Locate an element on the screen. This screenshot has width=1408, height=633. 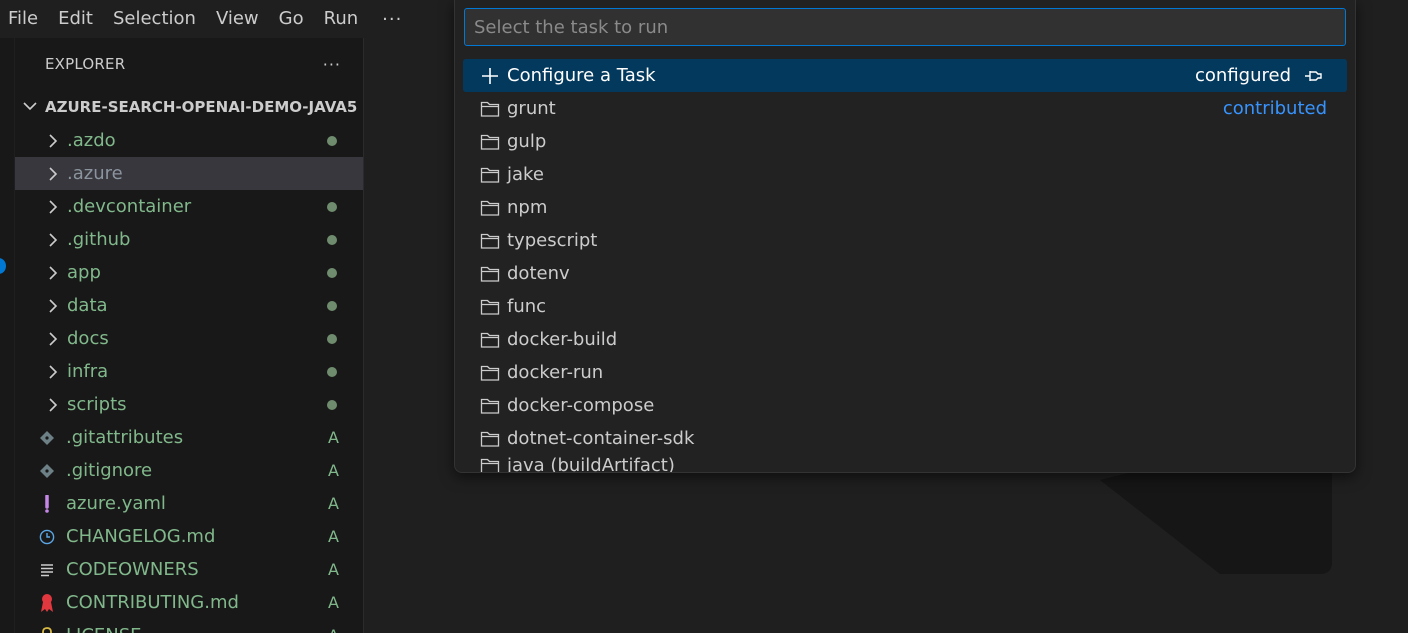
folder-label: infra is located at coordinates (88, 371).